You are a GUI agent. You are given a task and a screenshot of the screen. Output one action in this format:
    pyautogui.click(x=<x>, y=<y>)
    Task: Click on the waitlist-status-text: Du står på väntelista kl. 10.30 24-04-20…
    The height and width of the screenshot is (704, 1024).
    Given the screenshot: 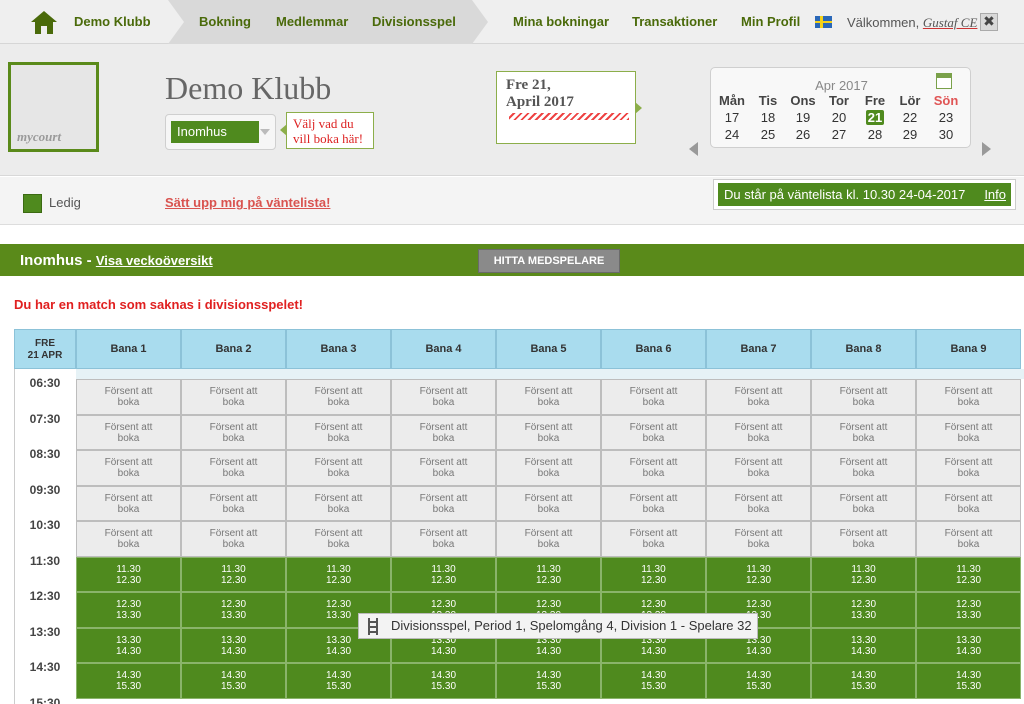 What is the action you would take?
    pyautogui.click(x=845, y=194)
    